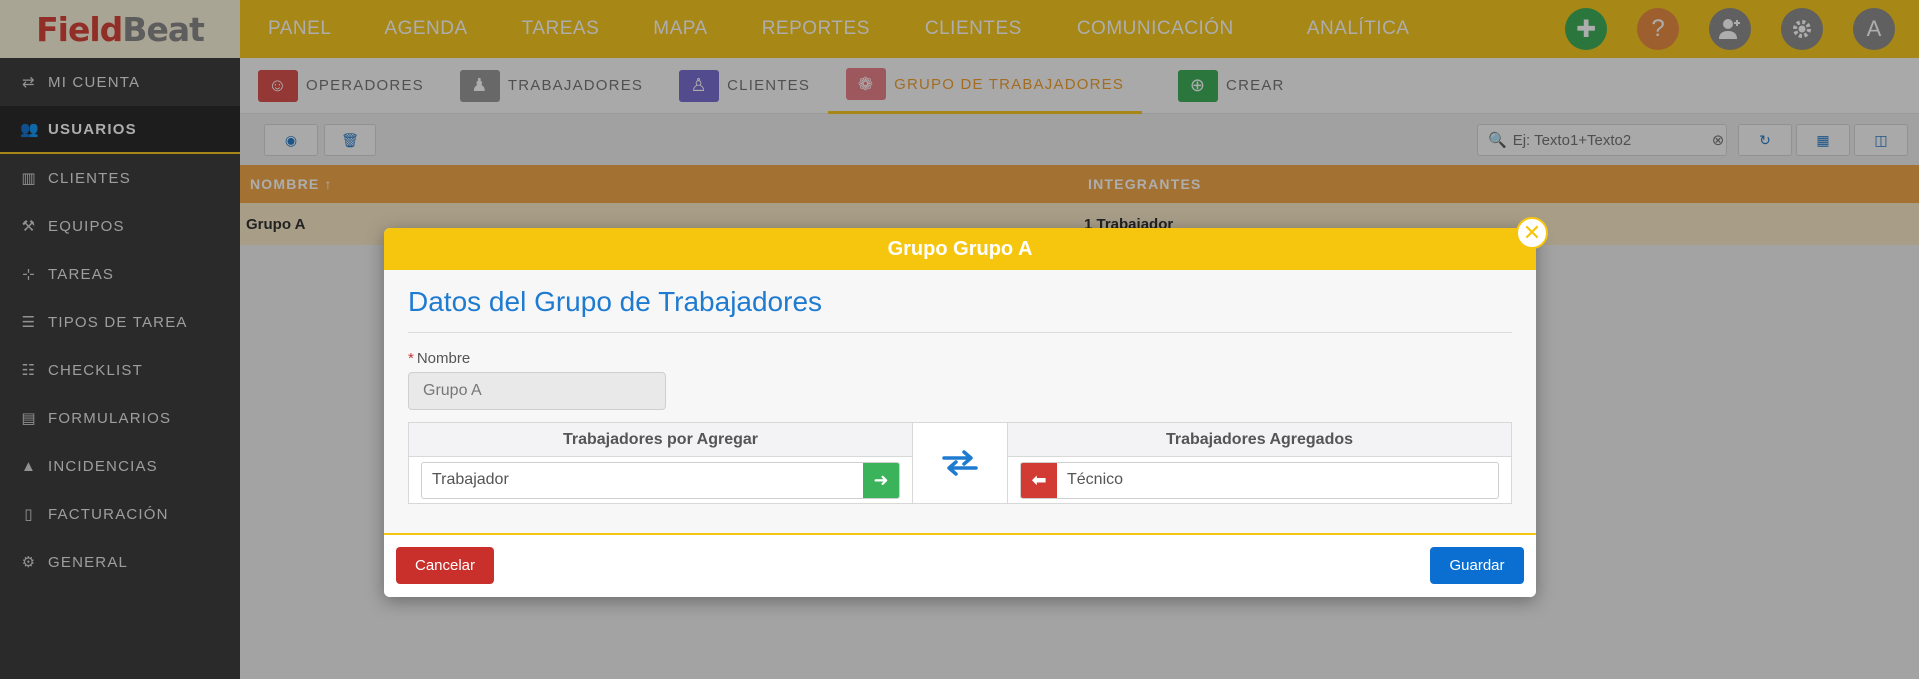  I want to click on arrow-left-icon: ⬅, so click(1039, 479).